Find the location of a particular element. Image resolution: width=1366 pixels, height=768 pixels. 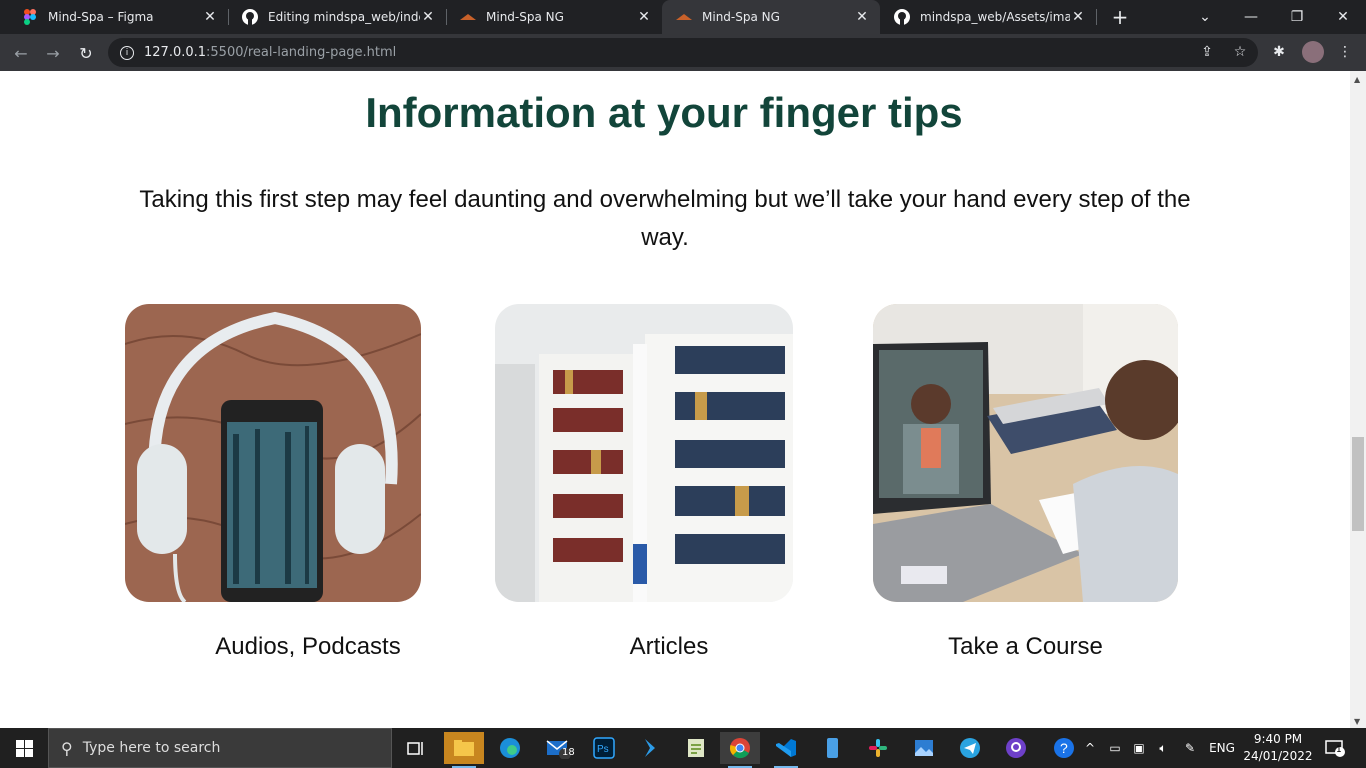

reload-icon: ↻ is located at coordinates (86, 53).